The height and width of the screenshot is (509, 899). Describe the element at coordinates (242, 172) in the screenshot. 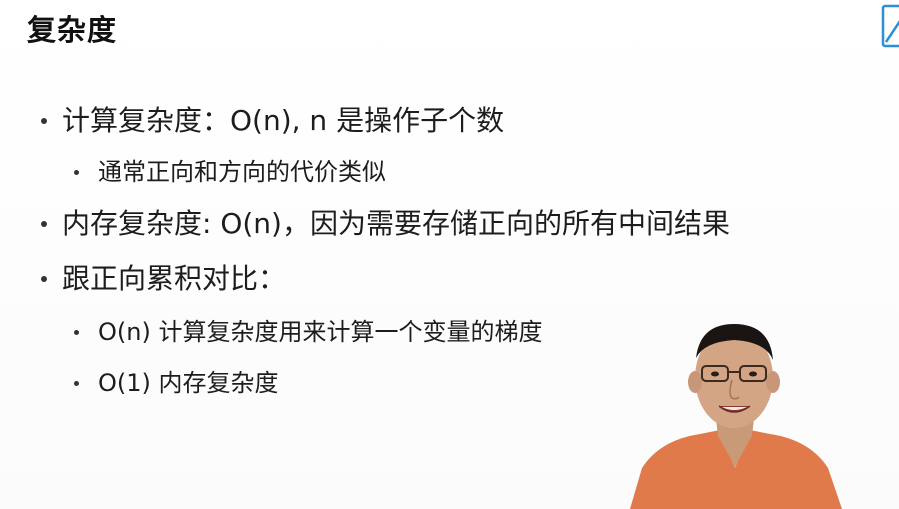

I see `bullet-text: 通常正向和方向的代价类似` at that location.